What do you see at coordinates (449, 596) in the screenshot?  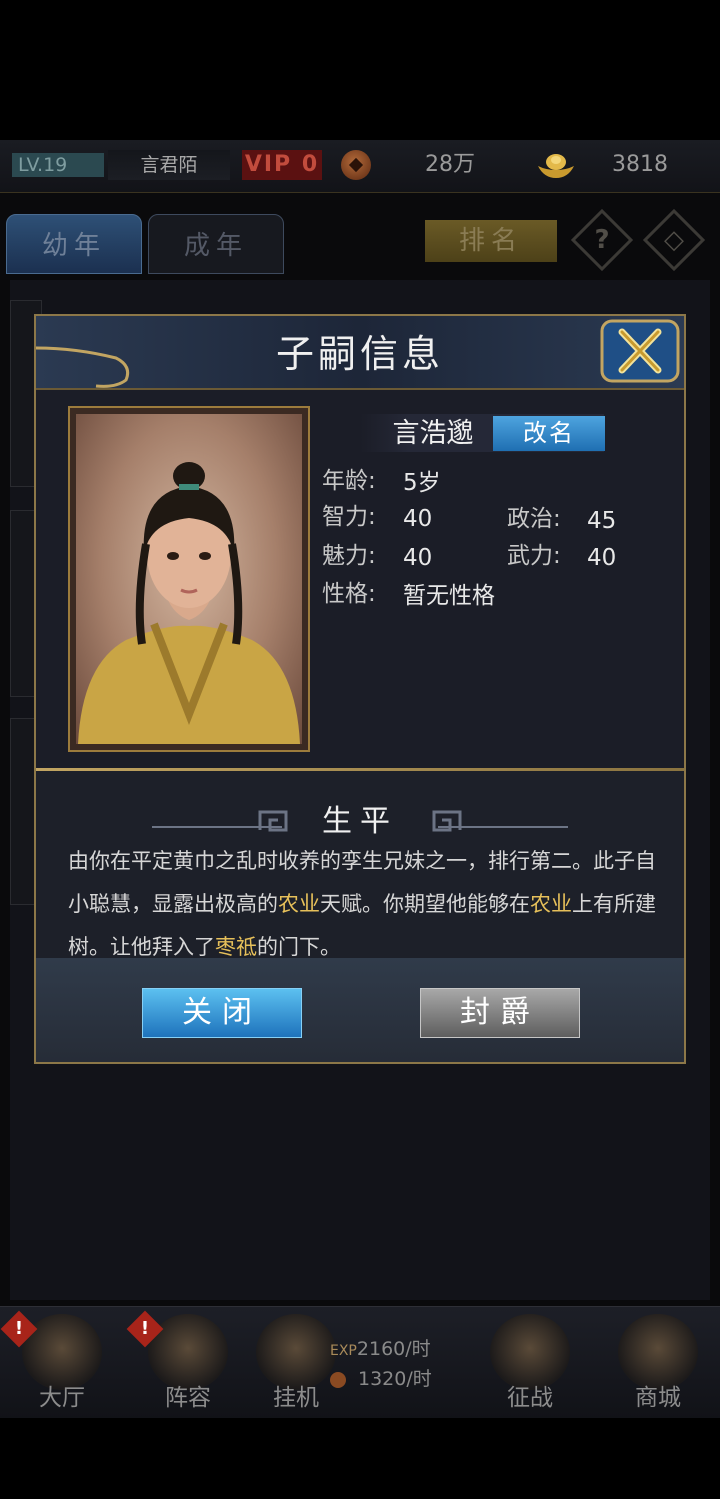 I see `trait-value: 暂无性格` at bounding box center [449, 596].